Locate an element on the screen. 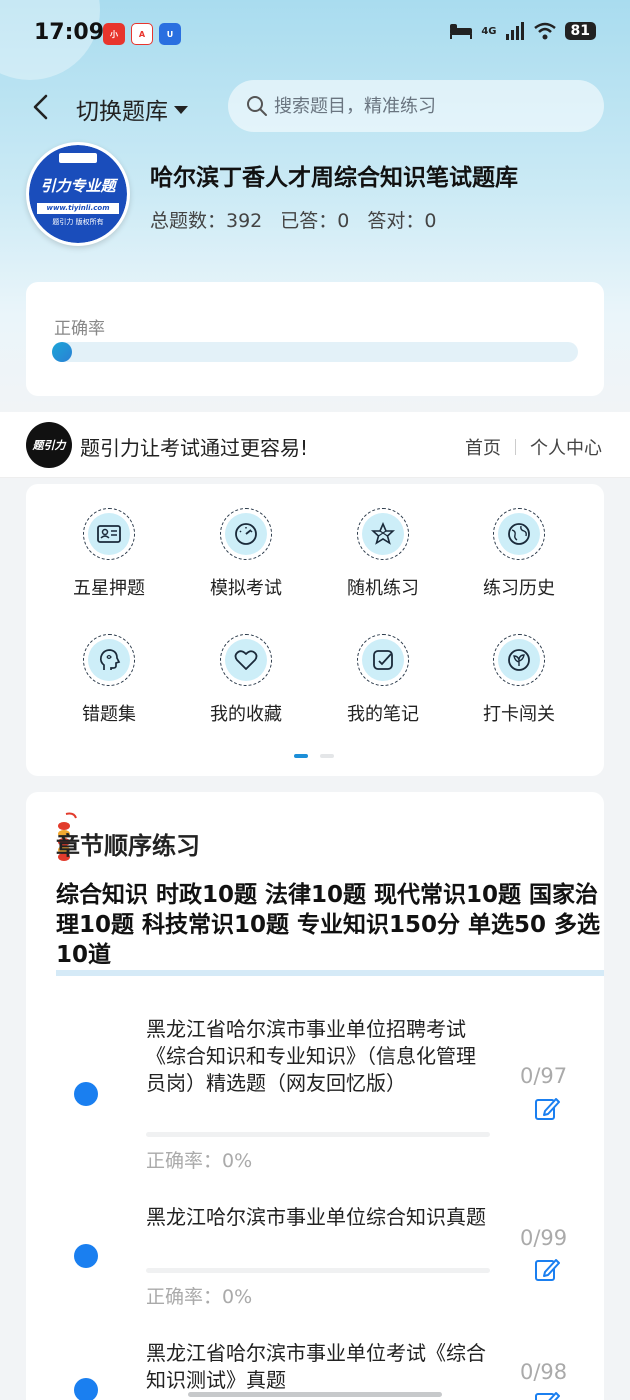  speedometer-icon is located at coordinates (246, 534).